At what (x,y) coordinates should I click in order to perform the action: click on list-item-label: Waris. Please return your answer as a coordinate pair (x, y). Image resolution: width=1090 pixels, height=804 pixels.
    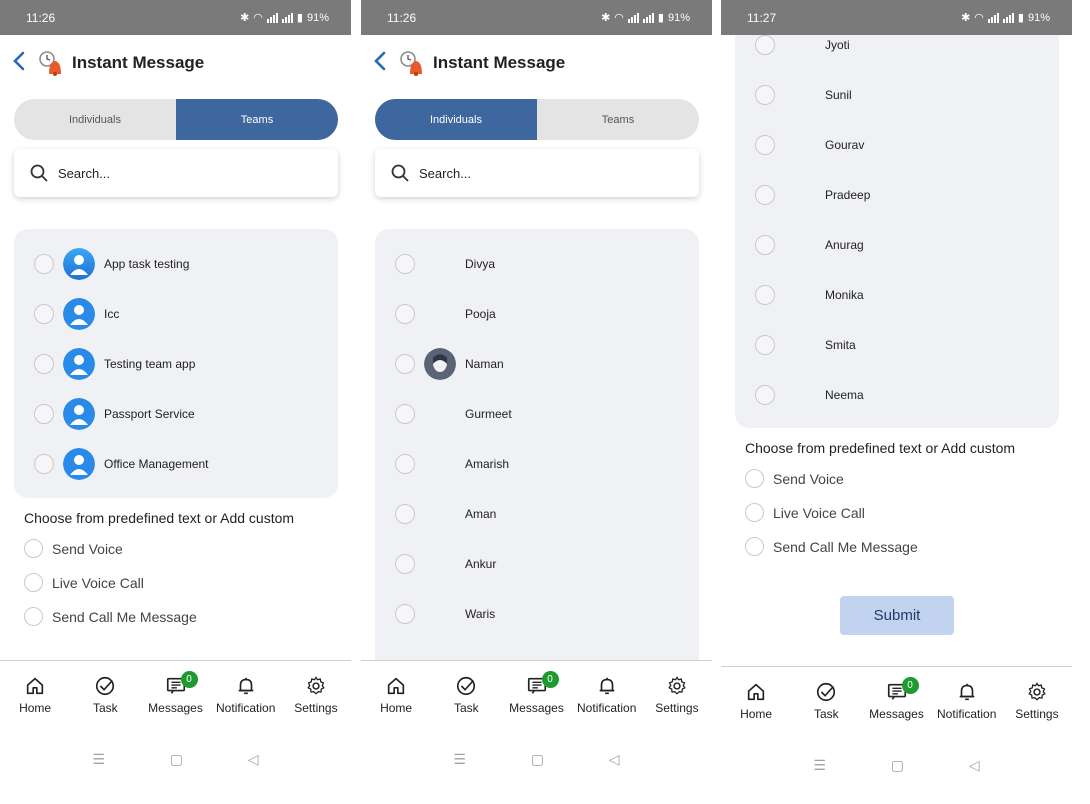
    Looking at the image, I should click on (480, 614).